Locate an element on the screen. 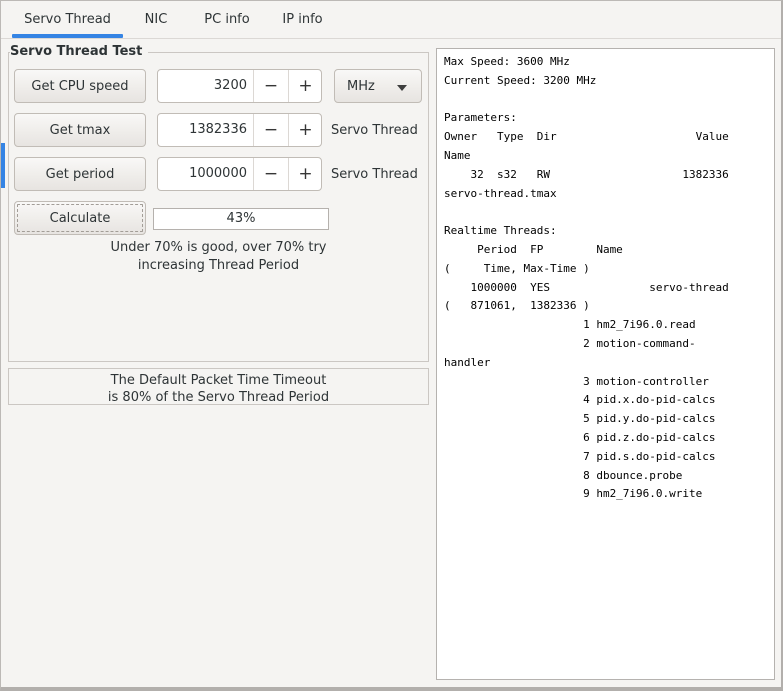  packet-timeout-line-2: is 80% of the Servo Thread Period is located at coordinates (218, 397).